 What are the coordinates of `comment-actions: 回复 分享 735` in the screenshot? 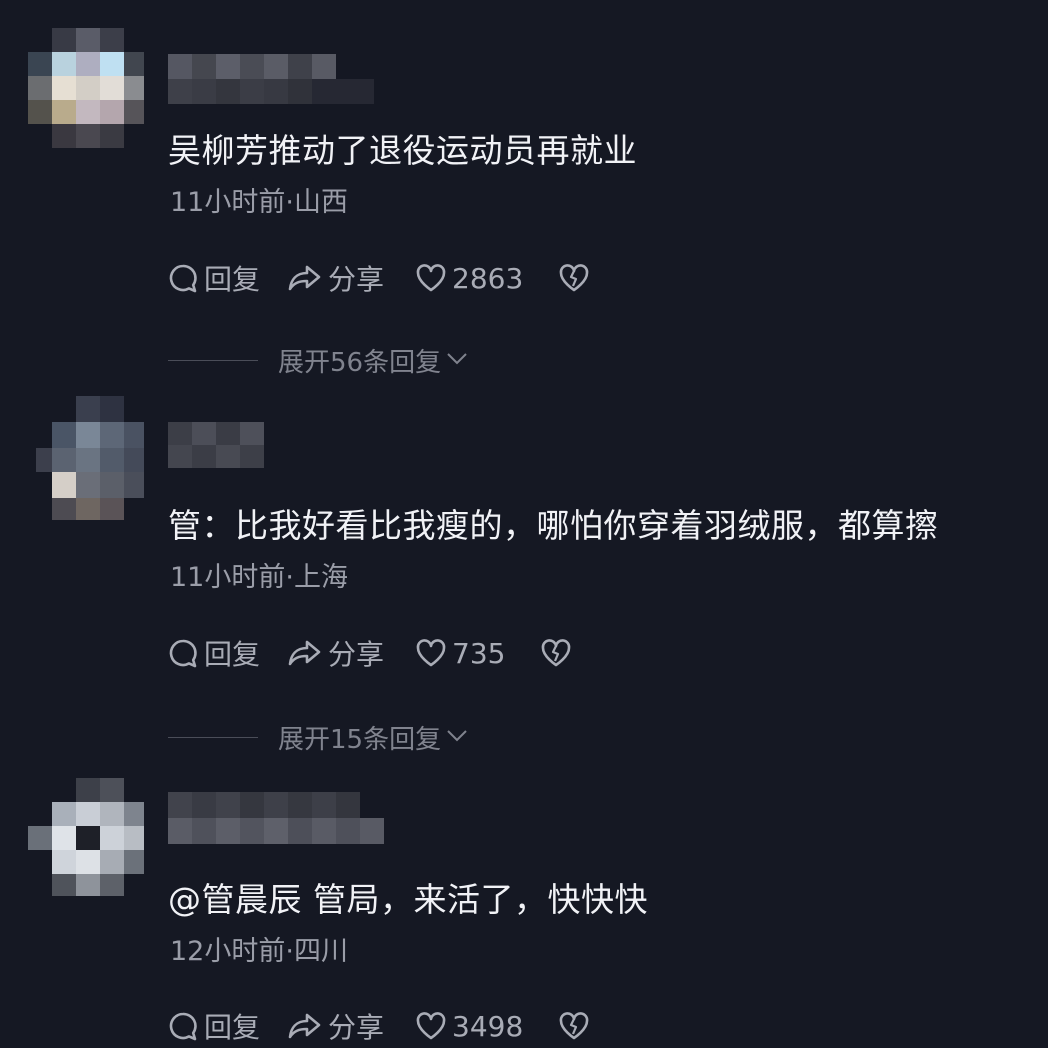 It's located at (369, 653).